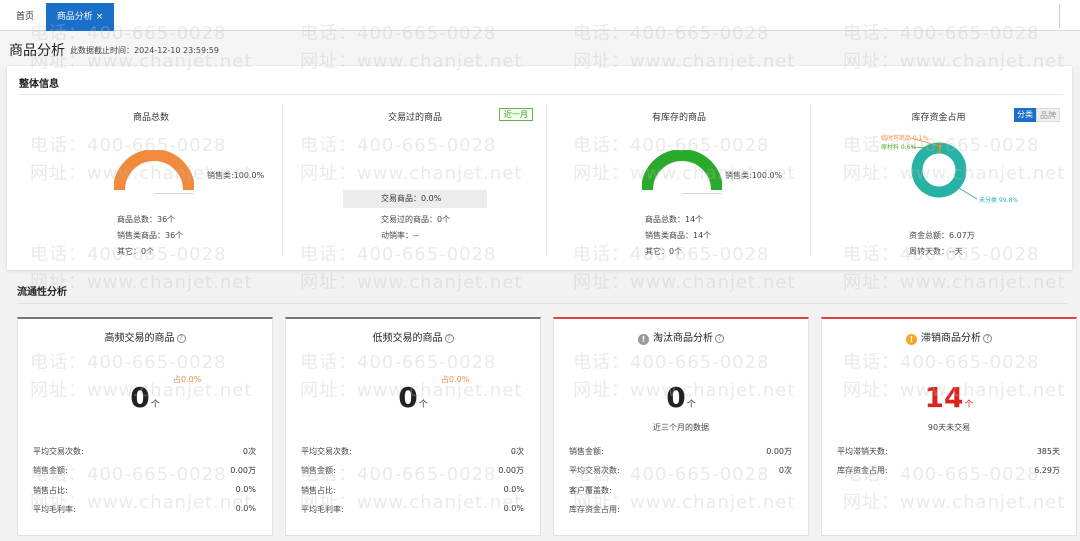  What do you see at coordinates (144, 50) in the screenshot?
I see `data-cutoff-time: 此数据截止时间：2024-12-10 23:59:59` at bounding box center [144, 50].